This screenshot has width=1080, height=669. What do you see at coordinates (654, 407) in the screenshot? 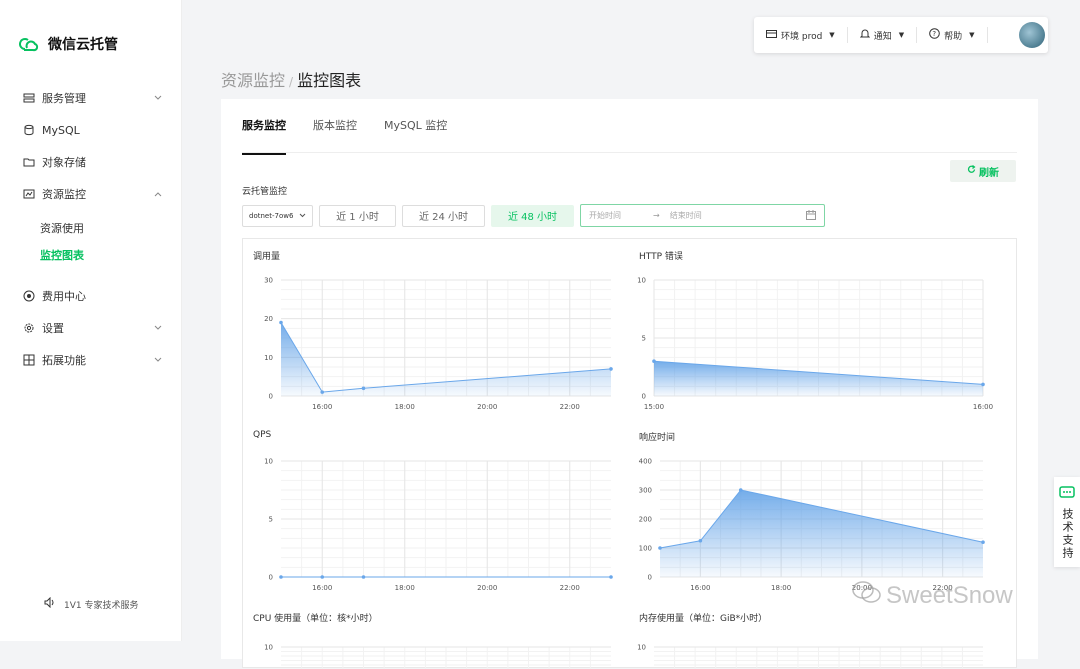
I see `x-tick-label: 15:00` at bounding box center [654, 407].